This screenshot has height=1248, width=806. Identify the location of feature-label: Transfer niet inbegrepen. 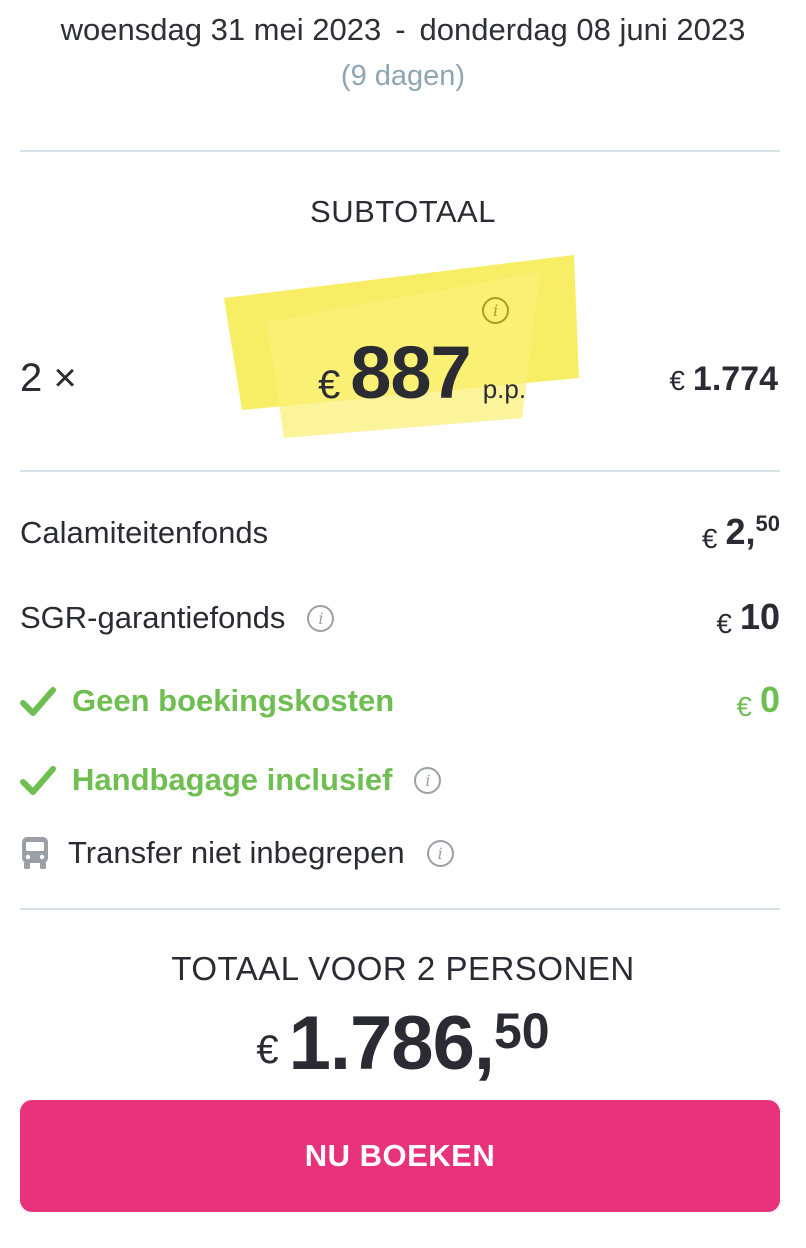
(236, 852).